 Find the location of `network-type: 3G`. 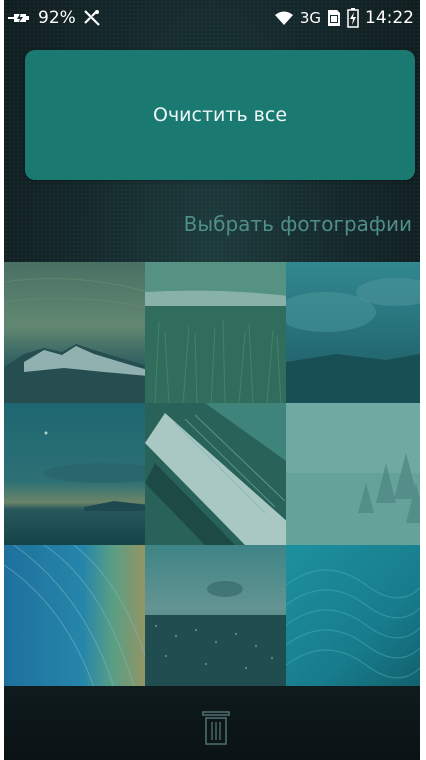

network-type: 3G is located at coordinates (310, 18).